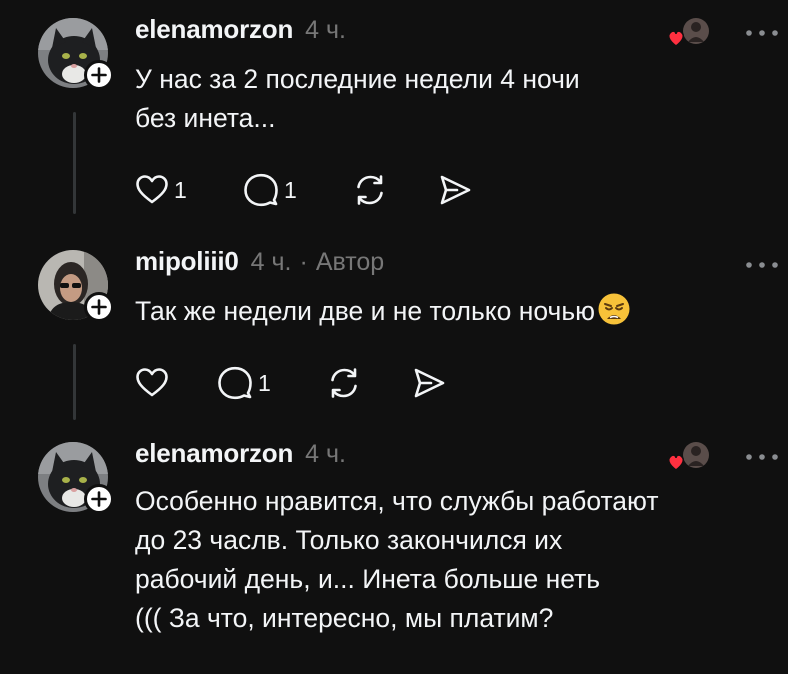 Image resolution: width=788 pixels, height=674 pixels. Describe the element at coordinates (300, 383) in the screenshot. I see `action-bar: 1` at that location.